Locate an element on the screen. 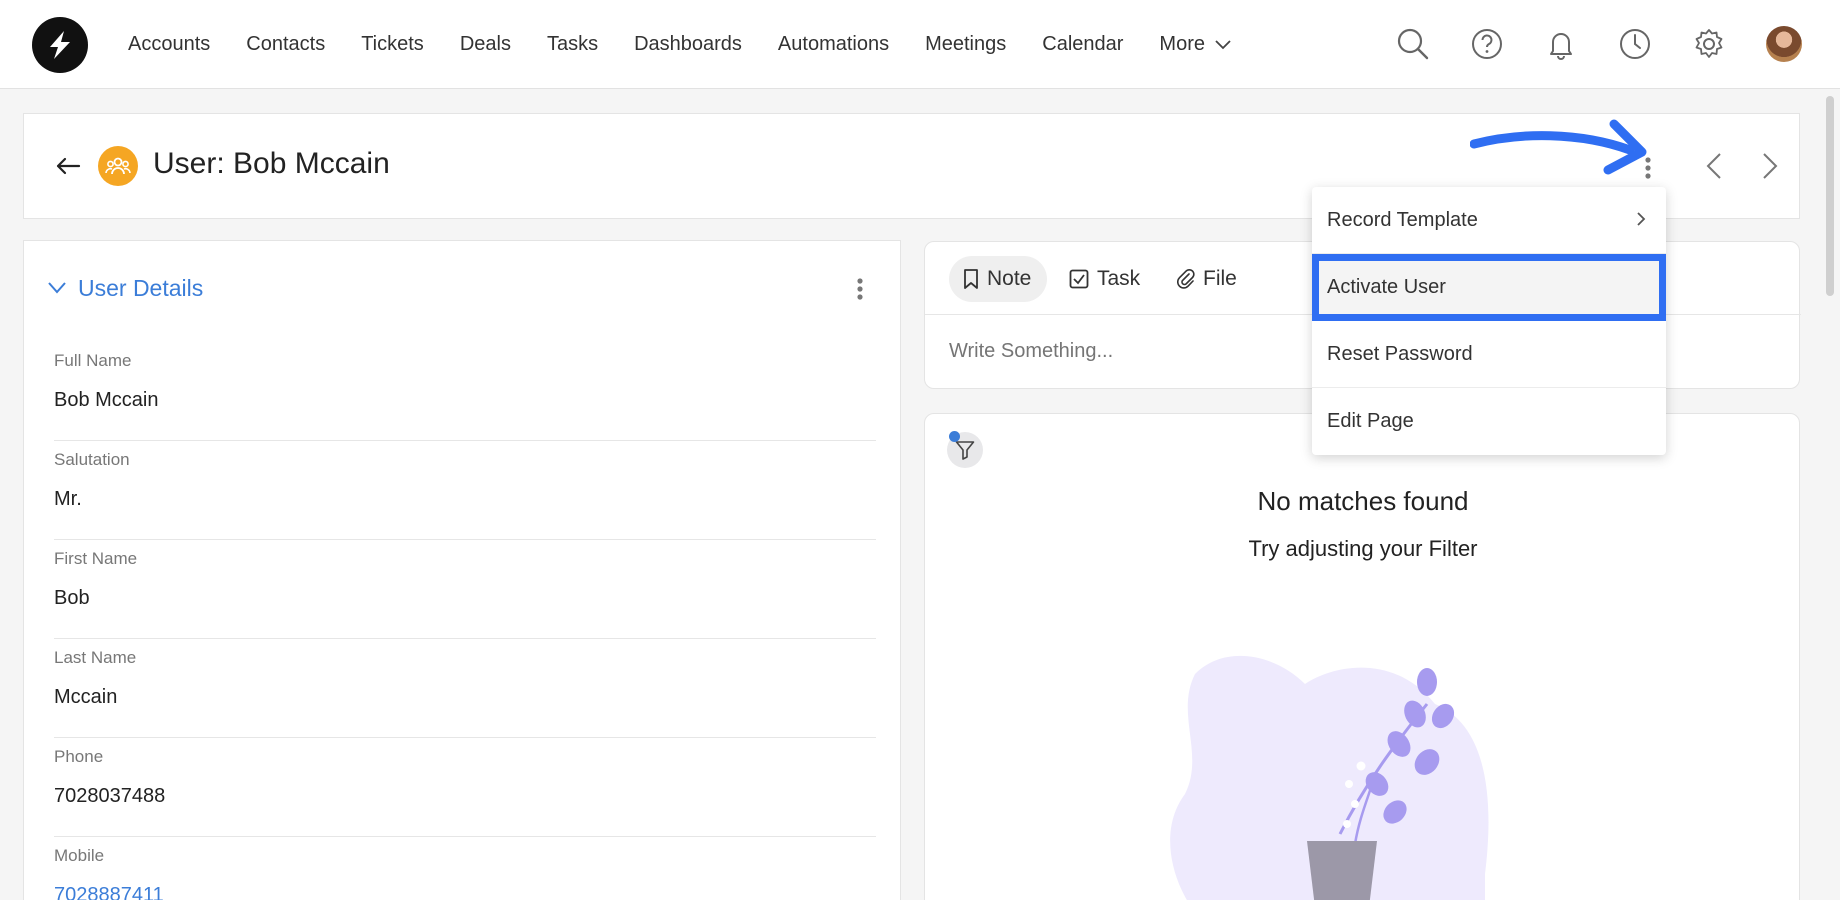 The width and height of the screenshot is (1840, 900). user-details-toggle: User Details is located at coordinates (125, 288).